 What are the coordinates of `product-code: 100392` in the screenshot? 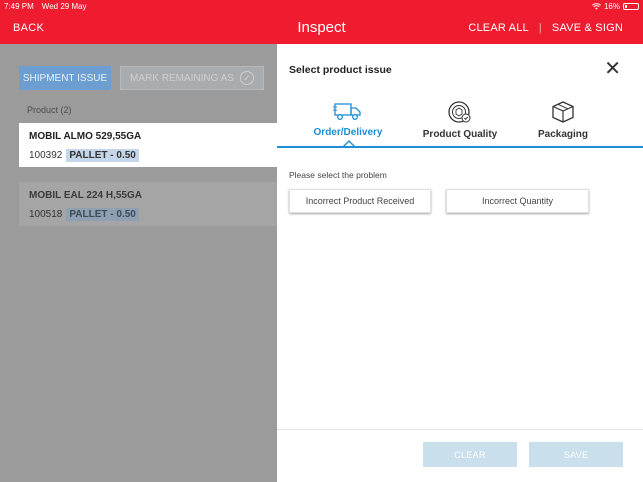 It's located at (46, 155).